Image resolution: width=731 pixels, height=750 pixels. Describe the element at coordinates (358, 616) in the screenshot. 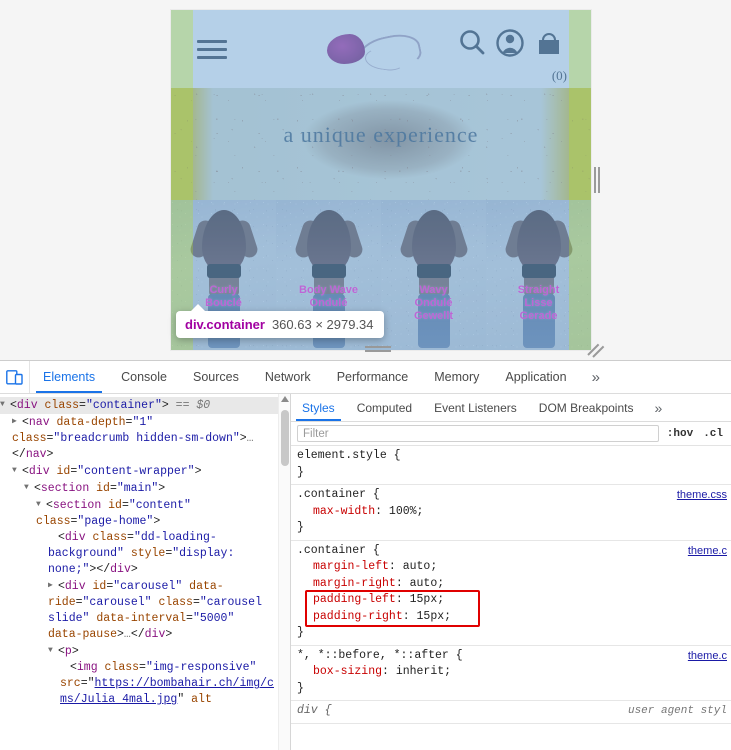

I see `css-property: padding-right` at that location.